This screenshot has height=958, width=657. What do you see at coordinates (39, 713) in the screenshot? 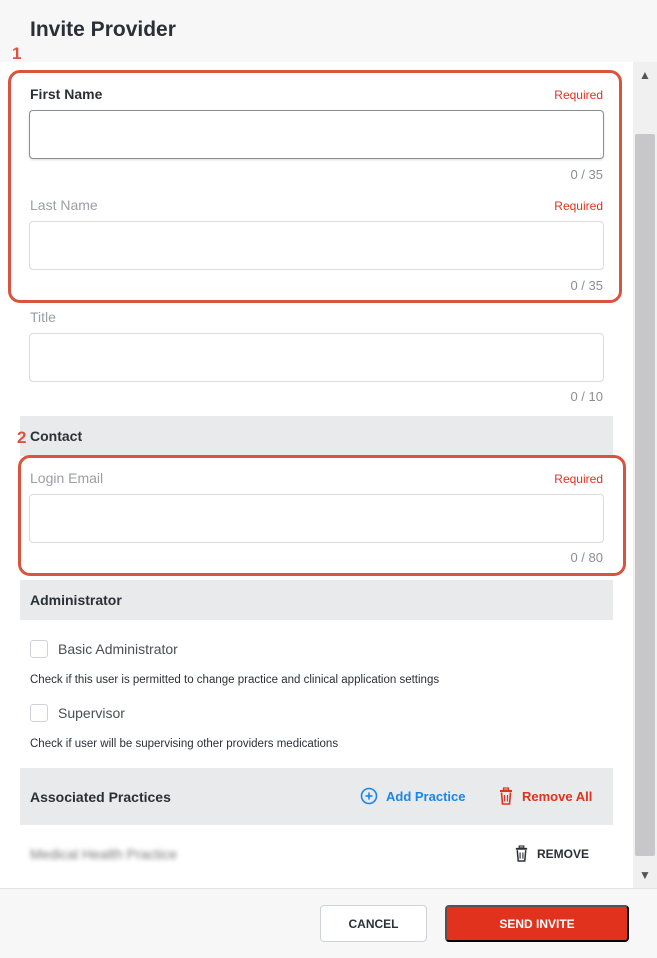
I see `supervisor-checkbox` at bounding box center [39, 713].